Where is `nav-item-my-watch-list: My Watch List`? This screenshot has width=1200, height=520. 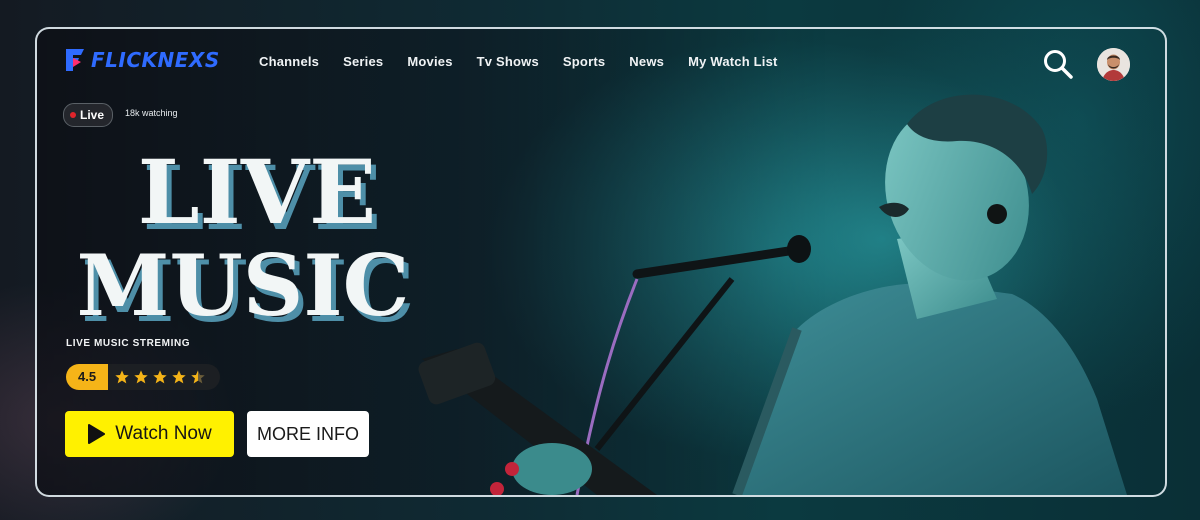
nav-item-my-watch-list: My Watch List is located at coordinates (733, 61).